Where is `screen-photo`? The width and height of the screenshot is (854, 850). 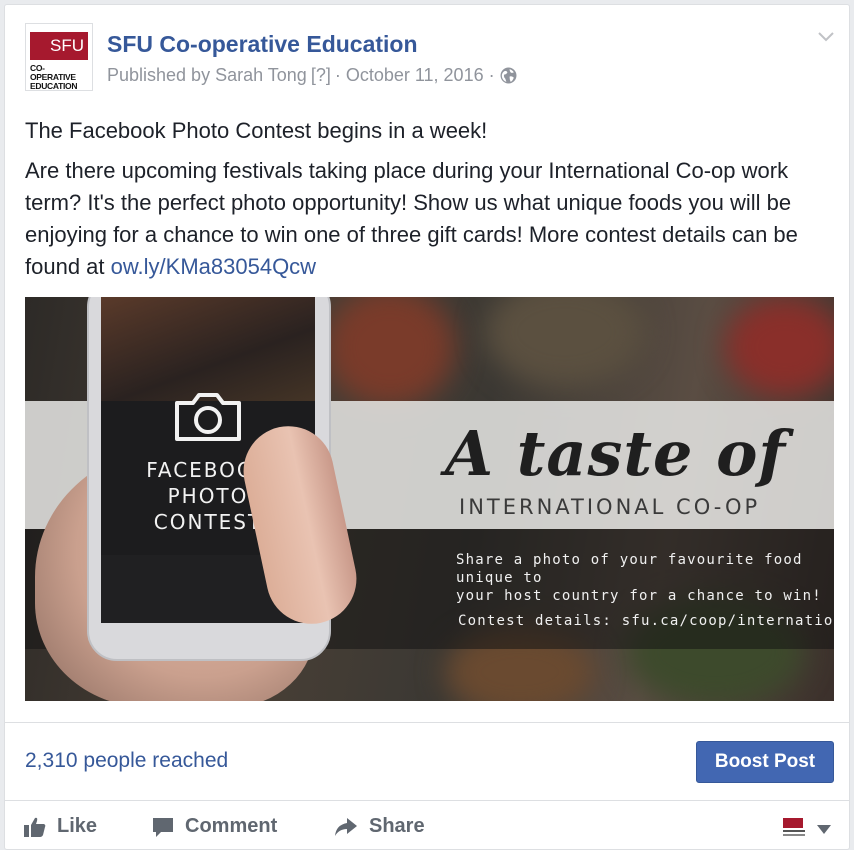 screen-photo is located at coordinates (208, 349).